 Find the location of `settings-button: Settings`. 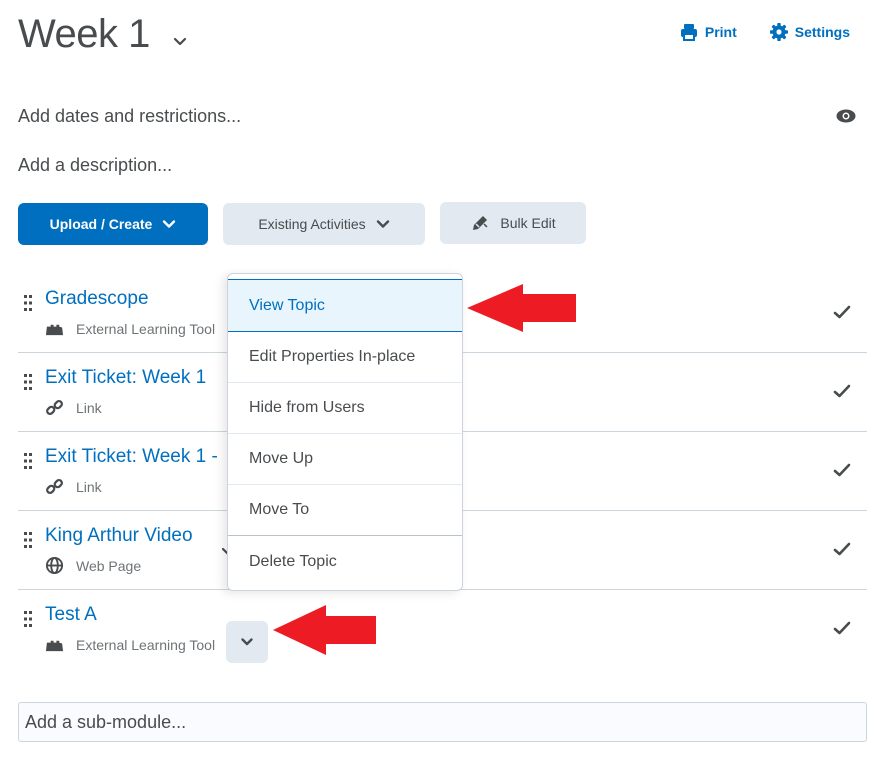

settings-button: Settings is located at coordinates (809, 32).